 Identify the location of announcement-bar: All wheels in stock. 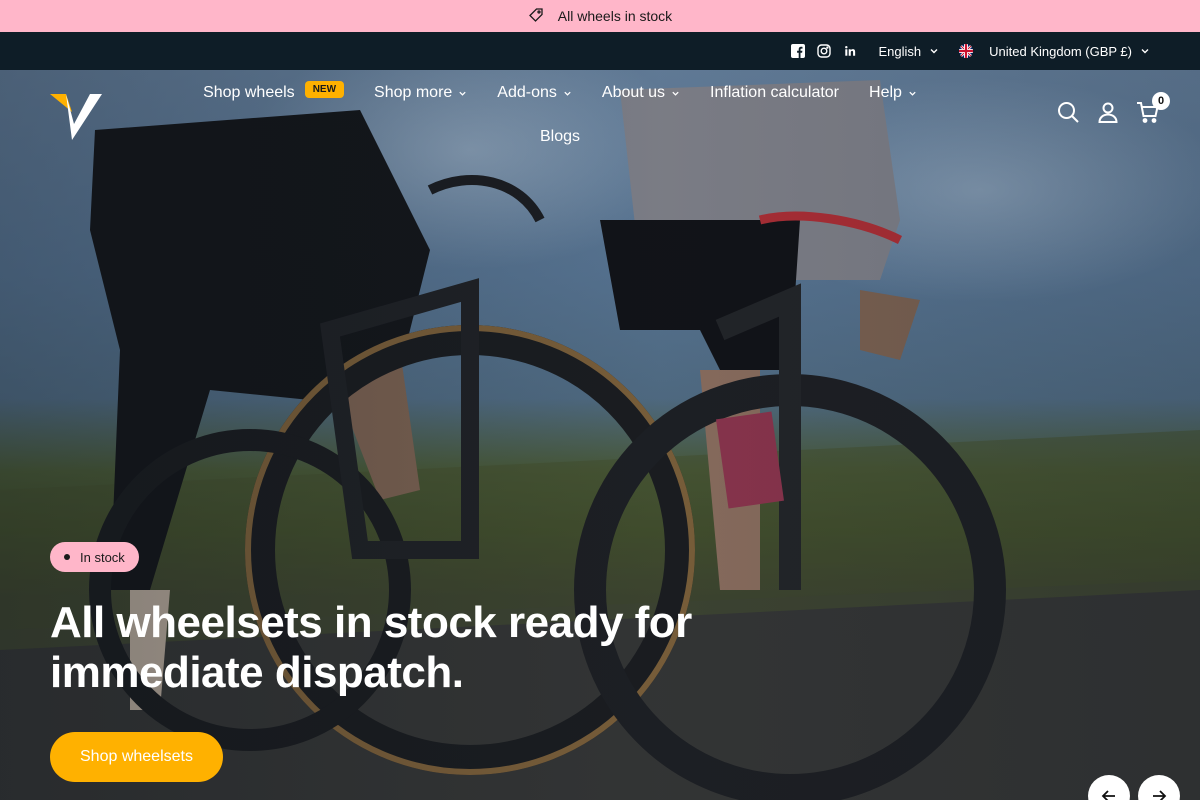
(600, 16).